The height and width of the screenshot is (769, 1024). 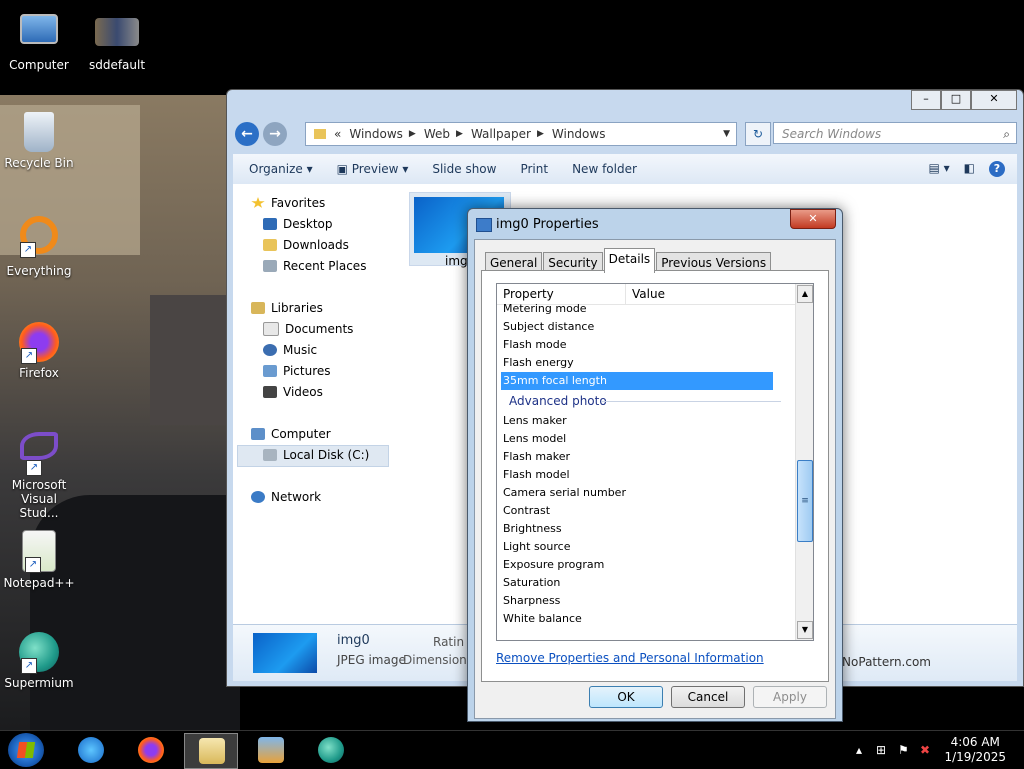 I want to click on preview-pane-icon: ◧, so click(x=969, y=169).